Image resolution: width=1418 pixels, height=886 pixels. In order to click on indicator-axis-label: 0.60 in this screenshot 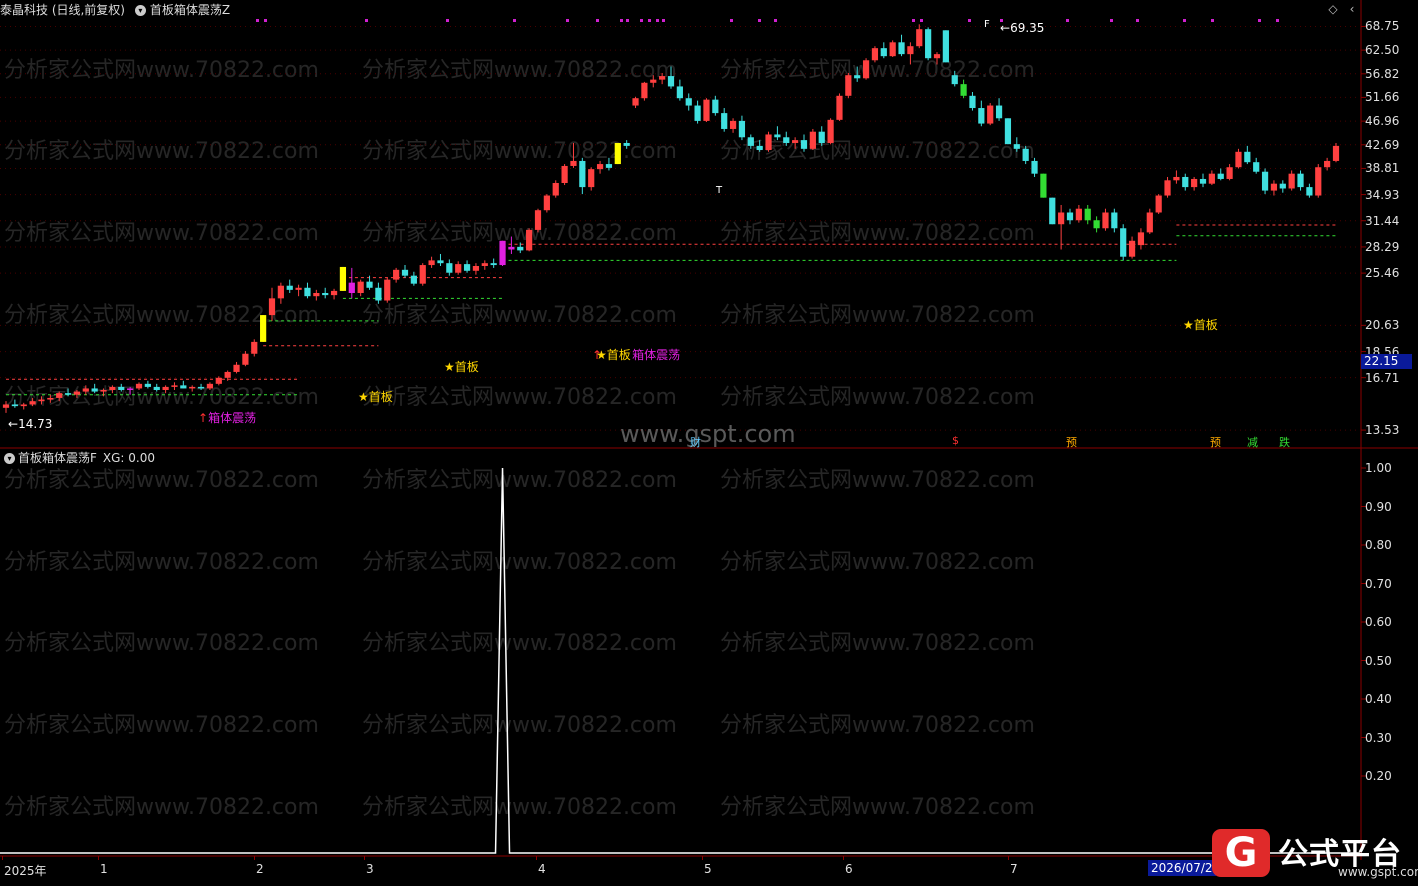, I will do `click(1378, 622)`.